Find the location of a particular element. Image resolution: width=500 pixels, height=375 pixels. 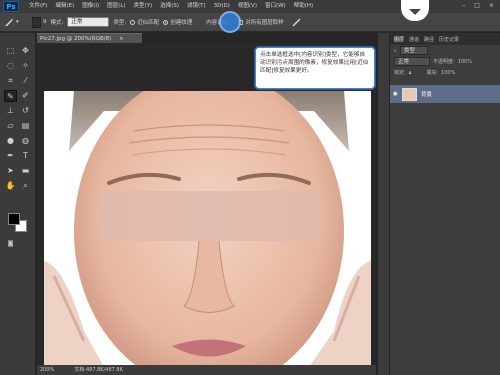

mode-label: 模式: is located at coordinates (57, 23).